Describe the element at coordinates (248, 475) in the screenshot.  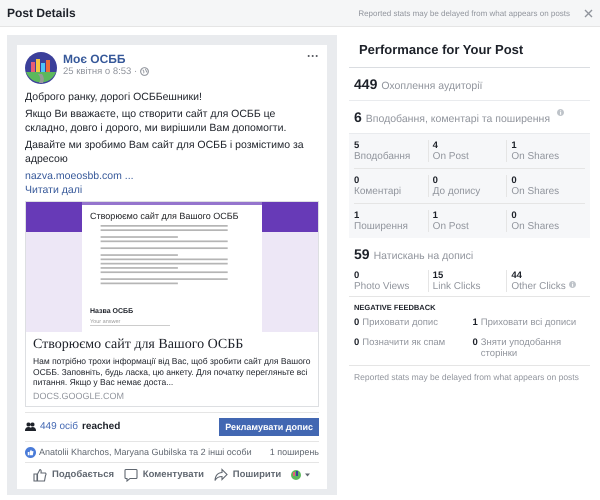
I see `share-button: Поширити` at that location.